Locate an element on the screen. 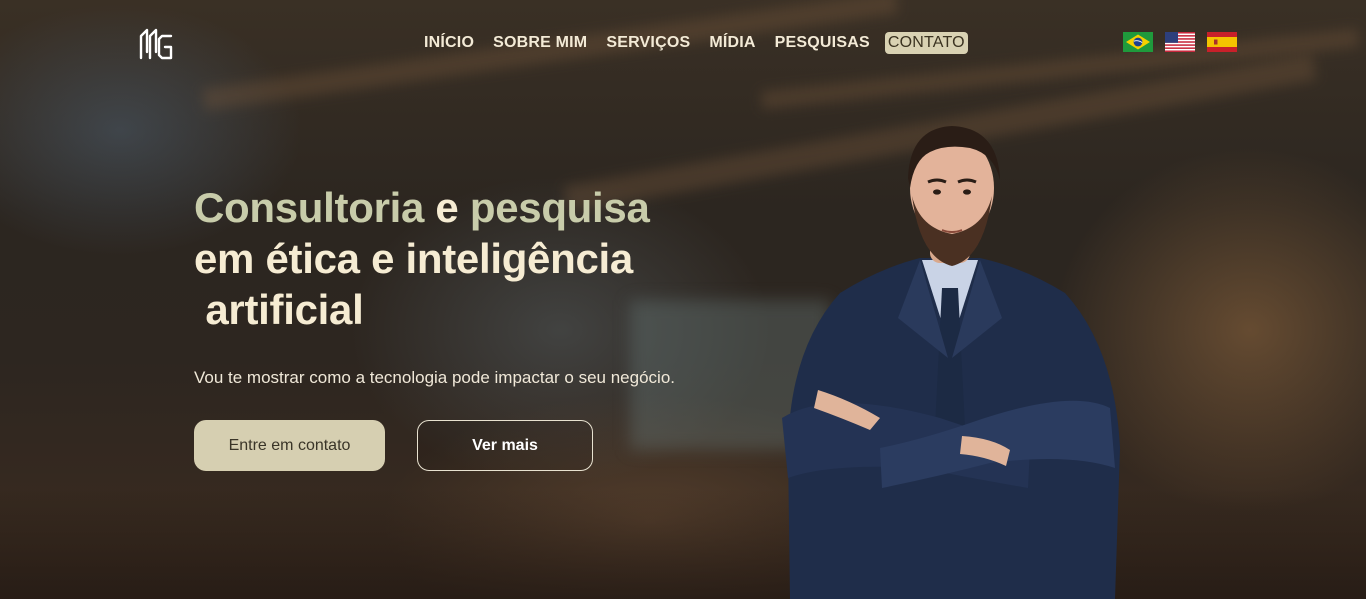 The image size is (1366, 599). nav-item-midia: MÍDIA is located at coordinates (732, 43).